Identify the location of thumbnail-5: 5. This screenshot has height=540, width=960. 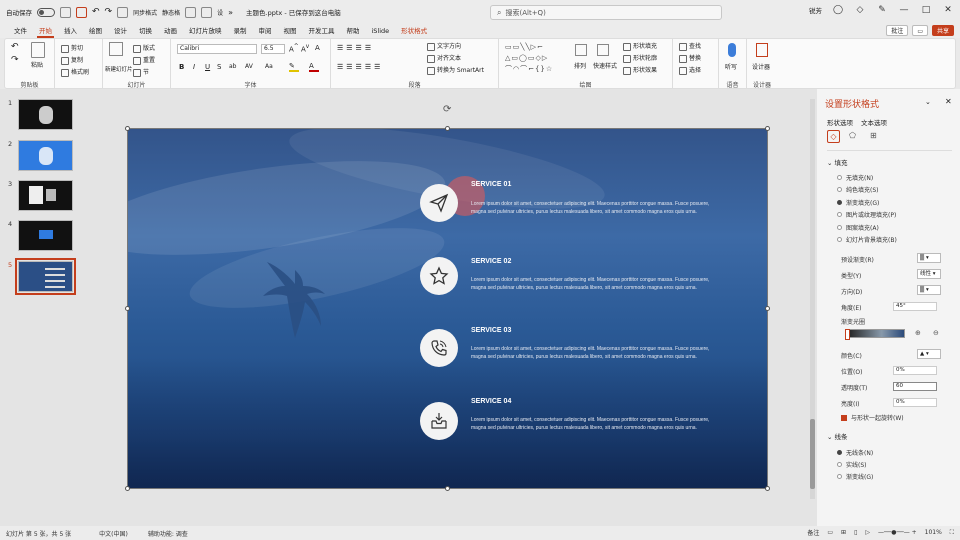
(41, 276).